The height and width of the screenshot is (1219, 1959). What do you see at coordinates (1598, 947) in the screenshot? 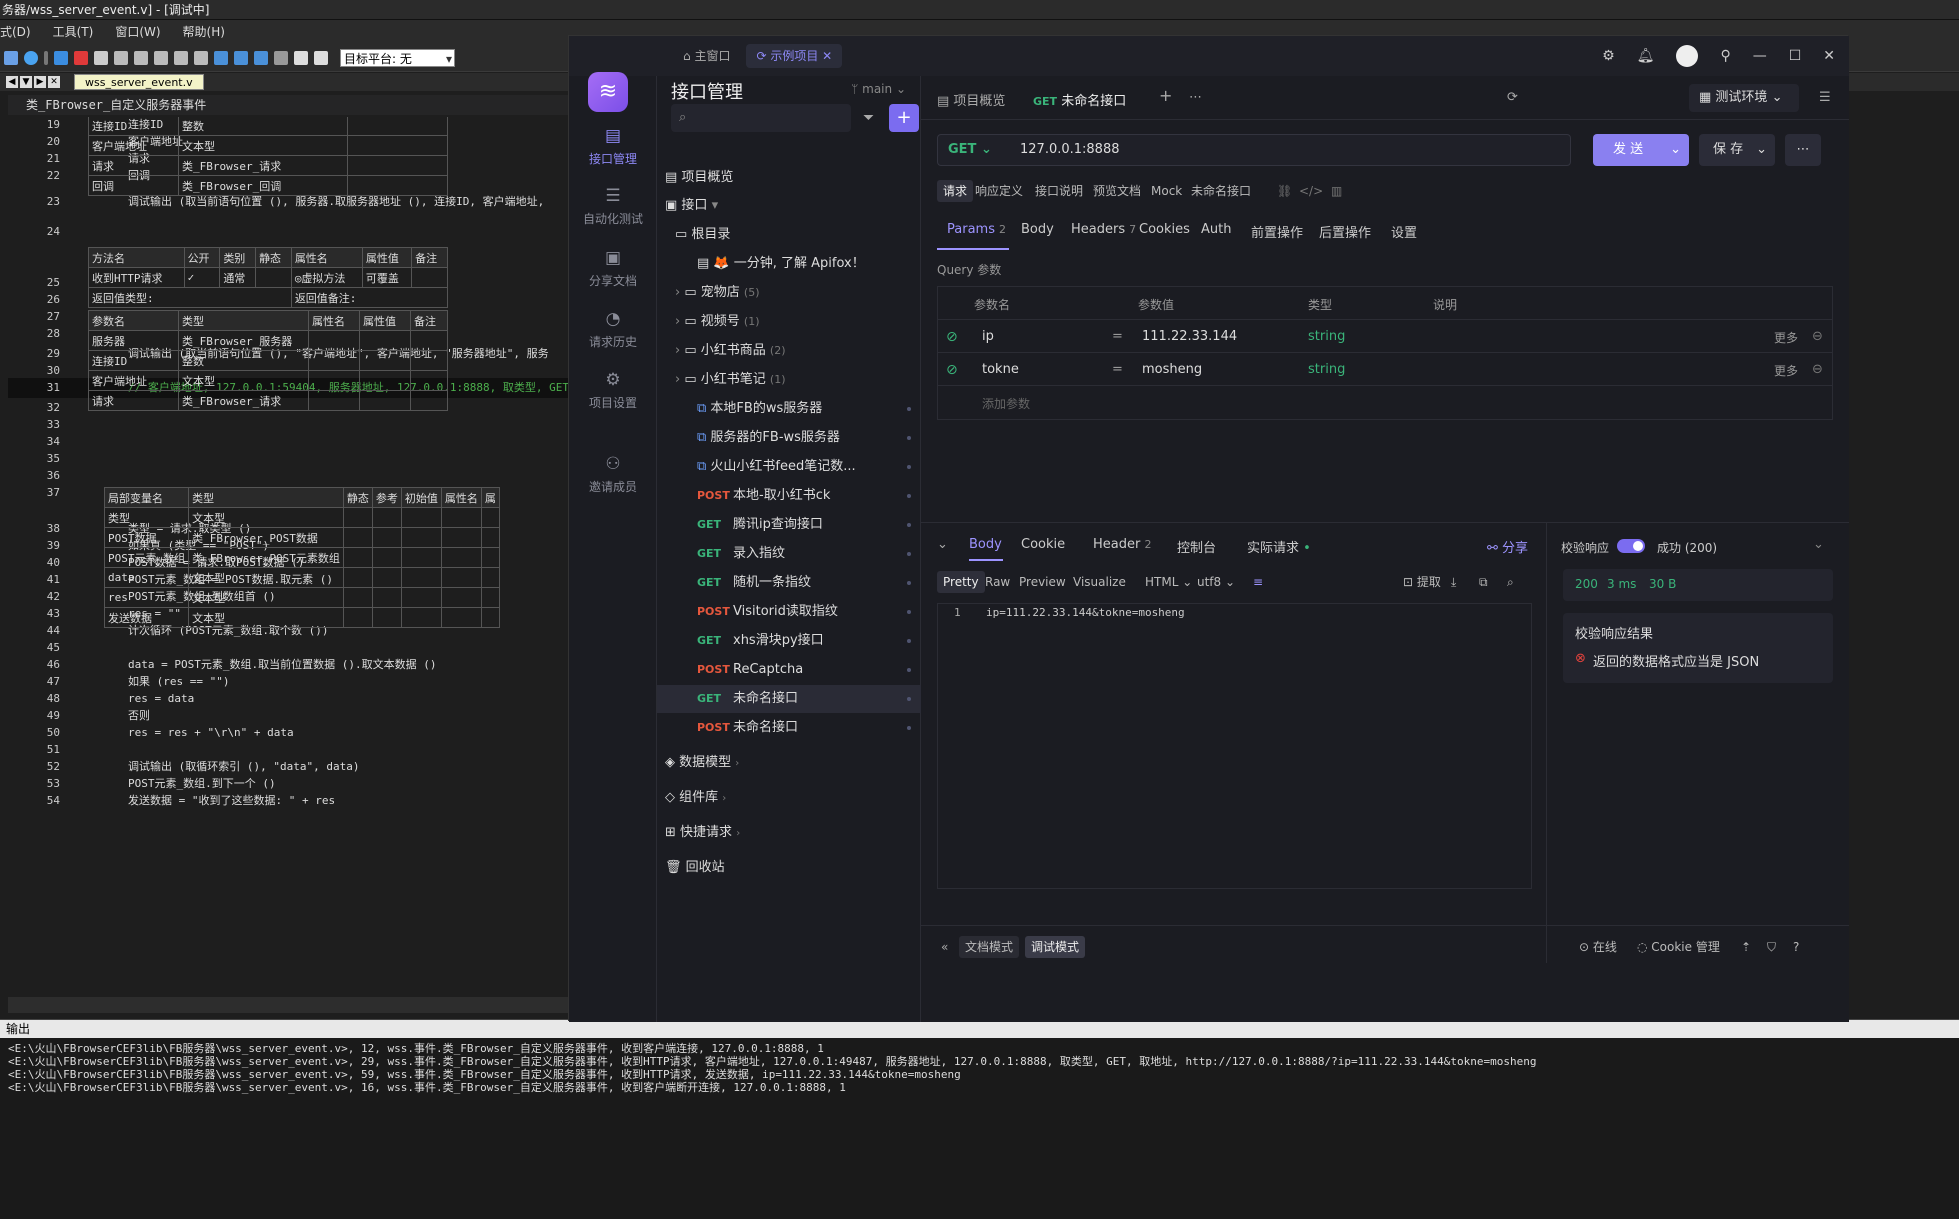
I see `online-status: ⊙ 在线` at bounding box center [1598, 947].